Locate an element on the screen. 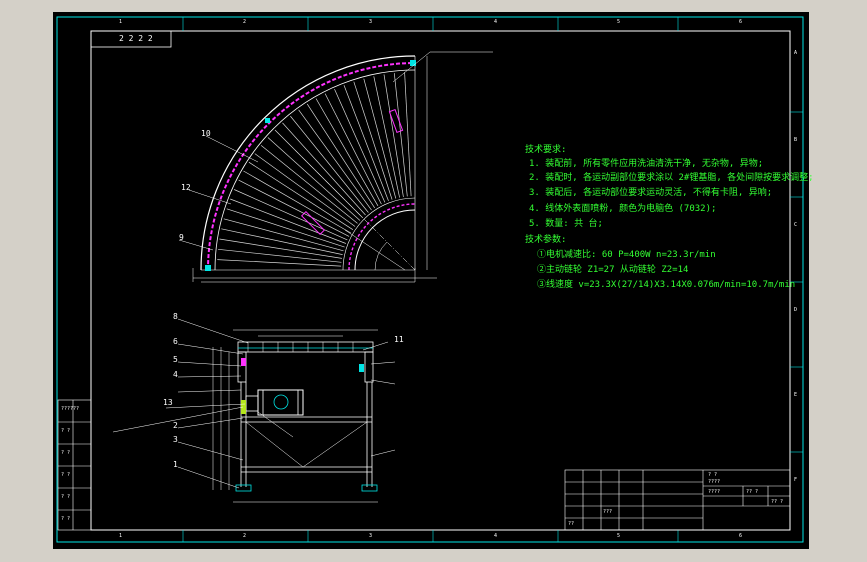 The height and width of the screenshot is (562, 867). note-item-1: 1. 装配前, 所有零件应用洗油清洗干净, 无杂物, 异物; is located at coordinates (646, 164).